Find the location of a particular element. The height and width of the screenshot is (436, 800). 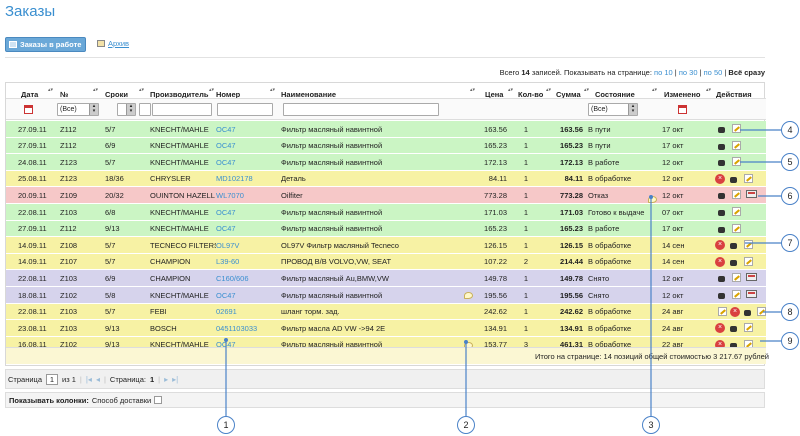

pager-page-input: 1 is located at coordinates (52, 379).